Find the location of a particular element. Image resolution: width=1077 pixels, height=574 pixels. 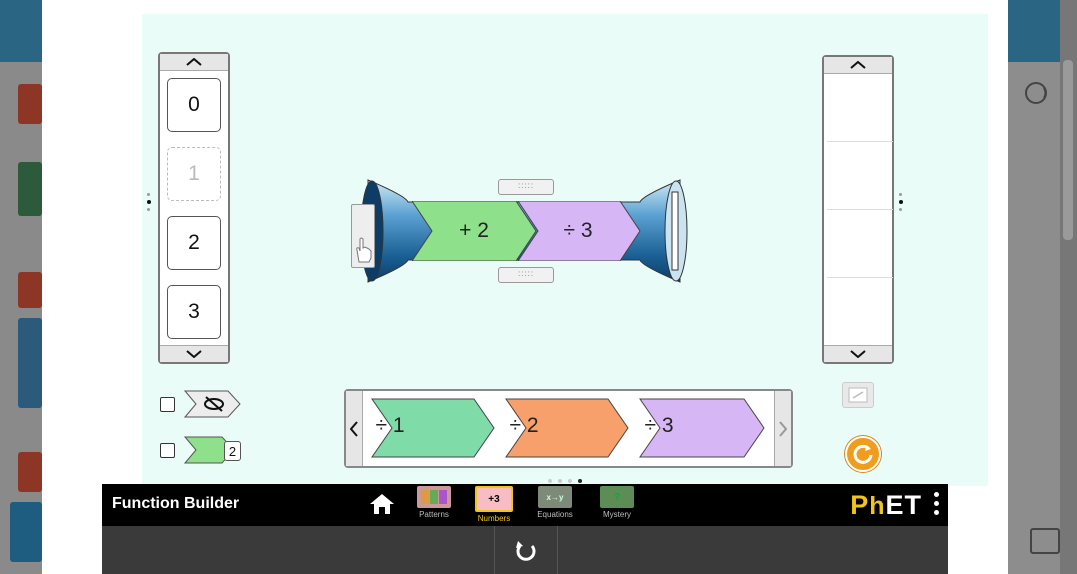

hide-functions-checkbox is located at coordinates (167, 404).